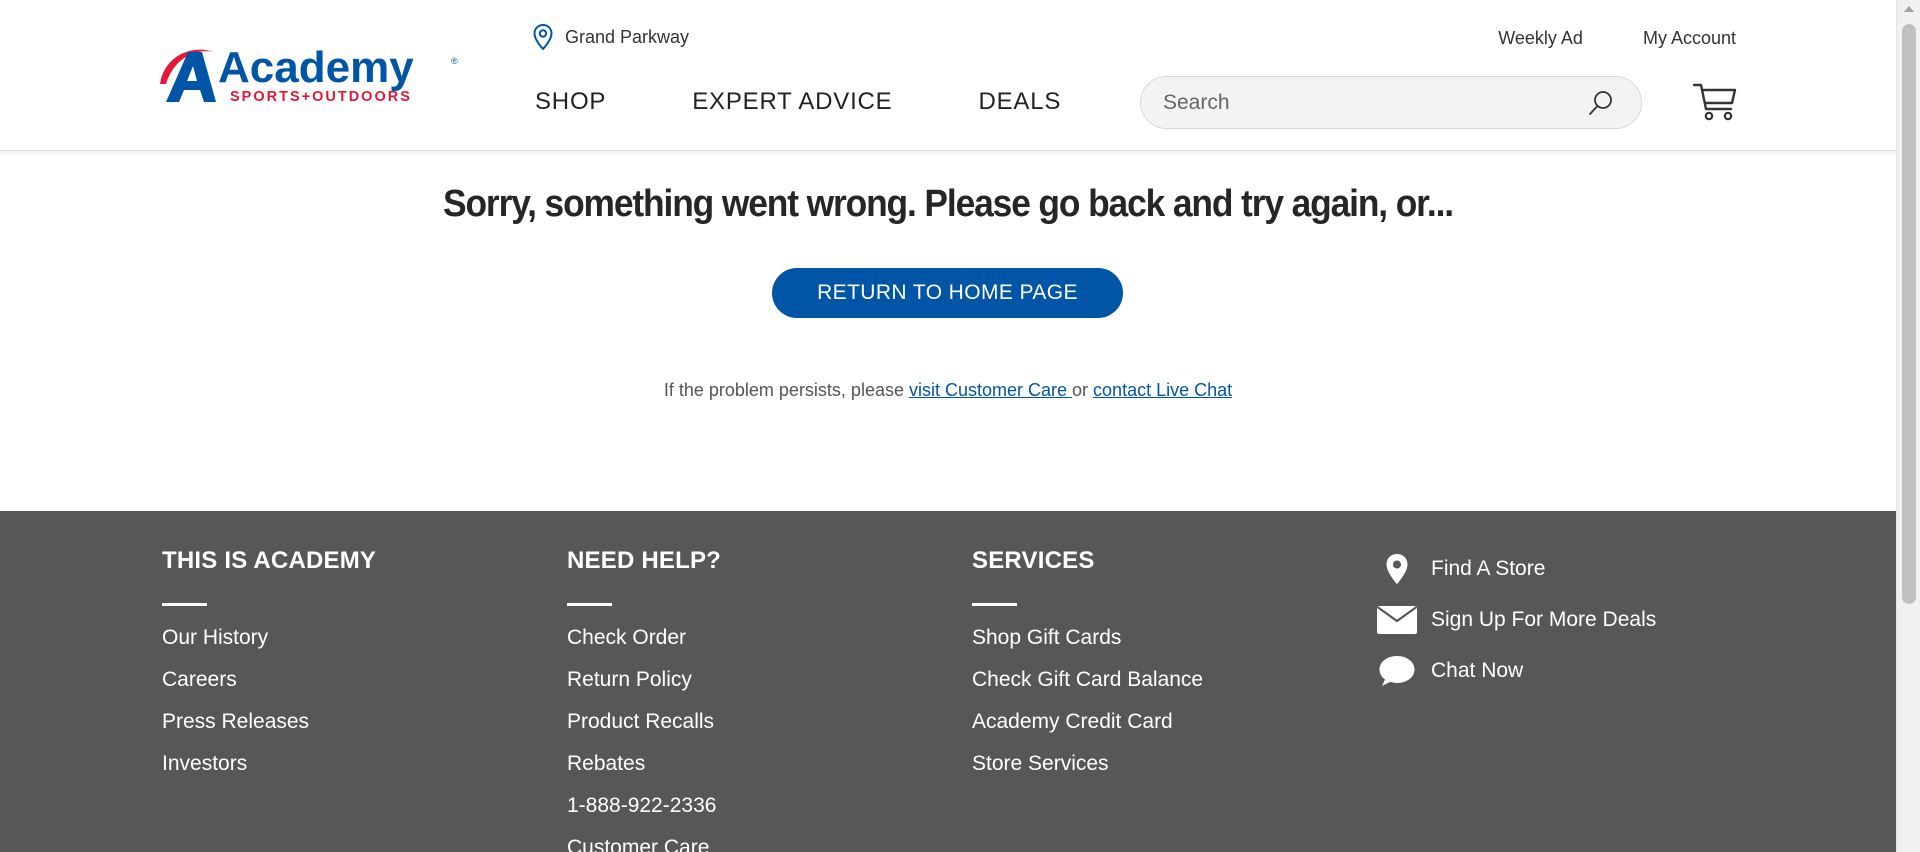 This screenshot has width=1920, height=852. What do you see at coordinates (644, 560) in the screenshot?
I see `footer-heading-help: NEED HELP?` at bounding box center [644, 560].